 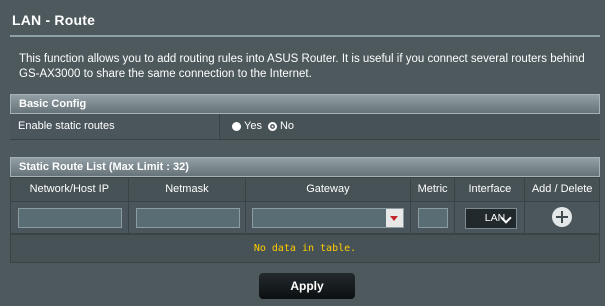 I want to click on network-ip-input, so click(x=70, y=218).